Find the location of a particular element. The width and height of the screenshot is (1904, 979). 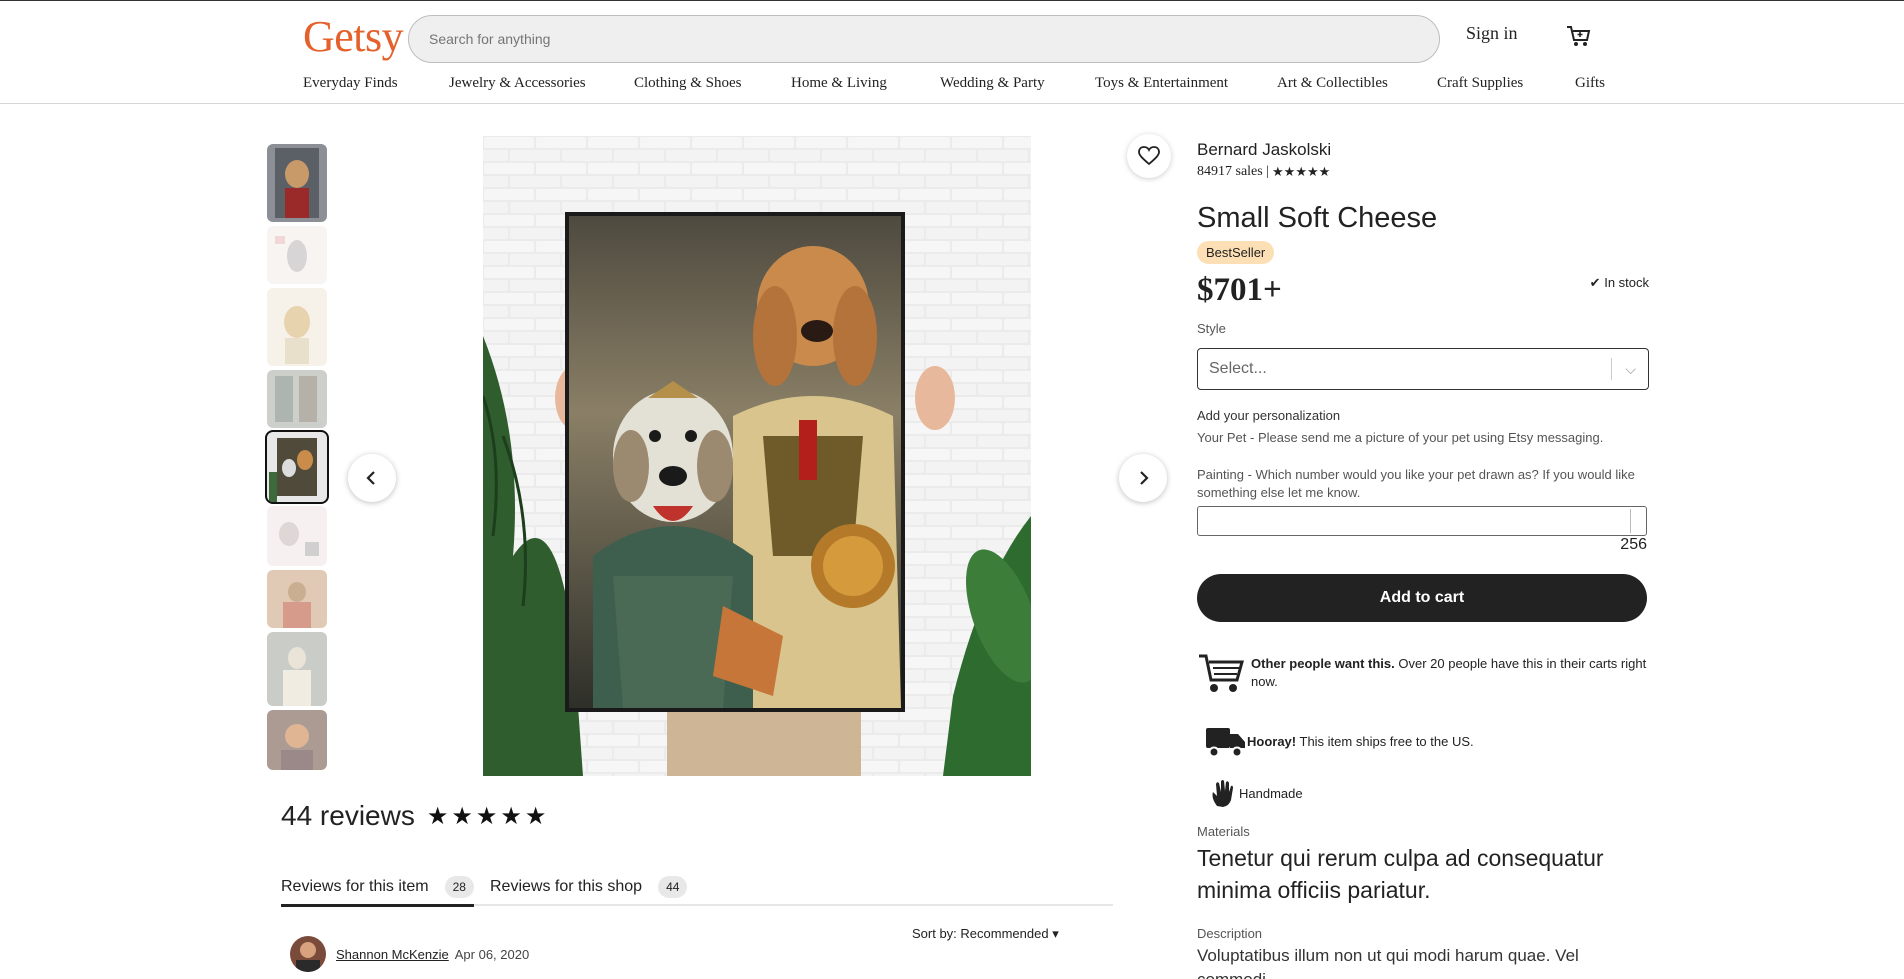

tab-reviews-item-count: 28 is located at coordinates (459, 887).